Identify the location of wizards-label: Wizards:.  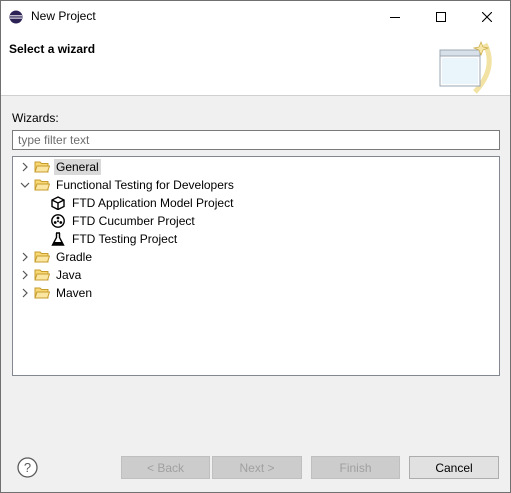
(35, 118).